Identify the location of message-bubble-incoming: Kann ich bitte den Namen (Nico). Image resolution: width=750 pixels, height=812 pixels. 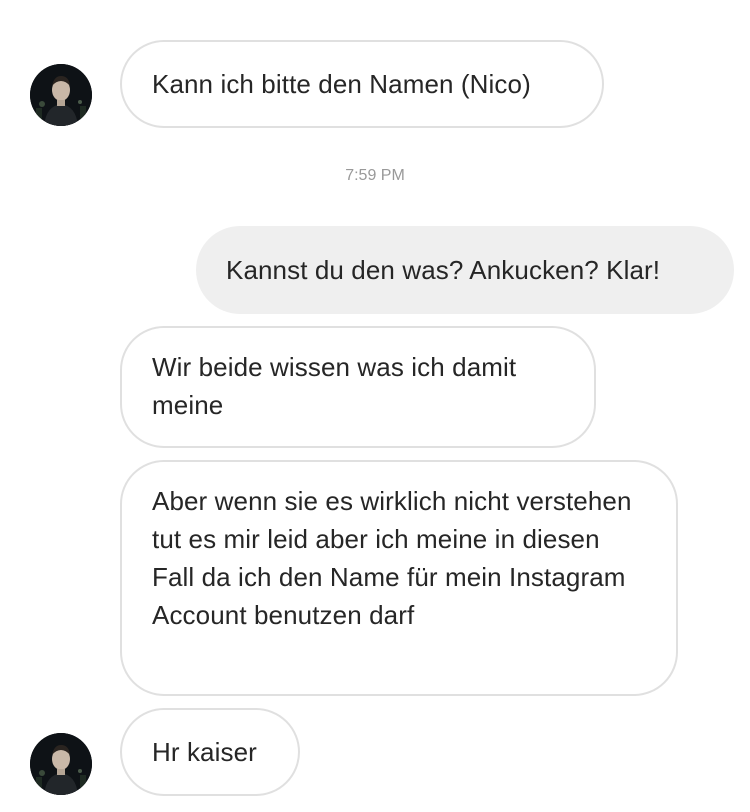
(362, 84).